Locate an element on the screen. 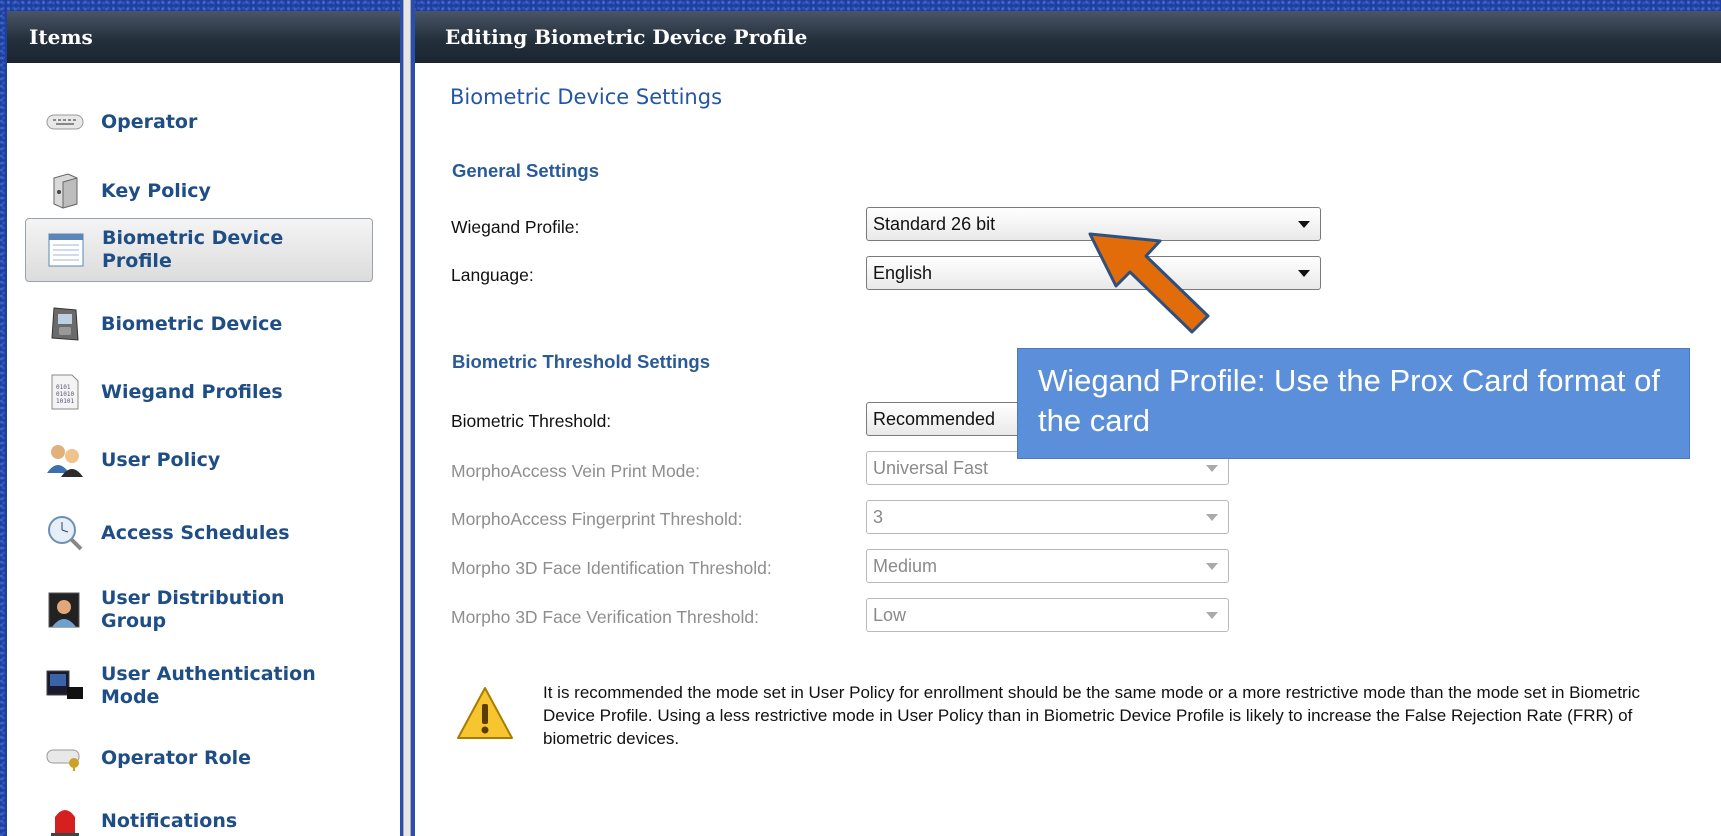  svg-text: 01010 is located at coordinates (65, 394).